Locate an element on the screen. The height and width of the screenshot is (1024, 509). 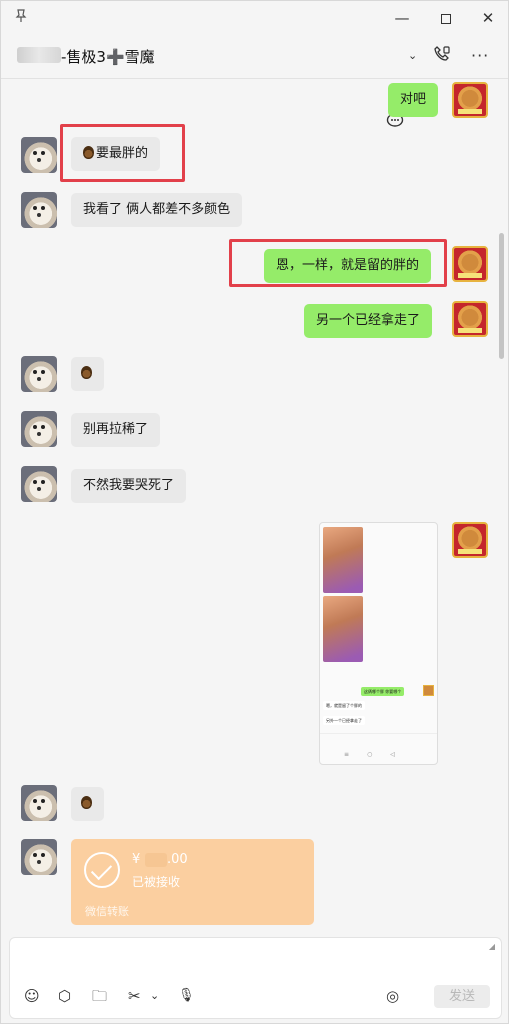
amount-suffix: .00 is located at coordinates (177, 859).